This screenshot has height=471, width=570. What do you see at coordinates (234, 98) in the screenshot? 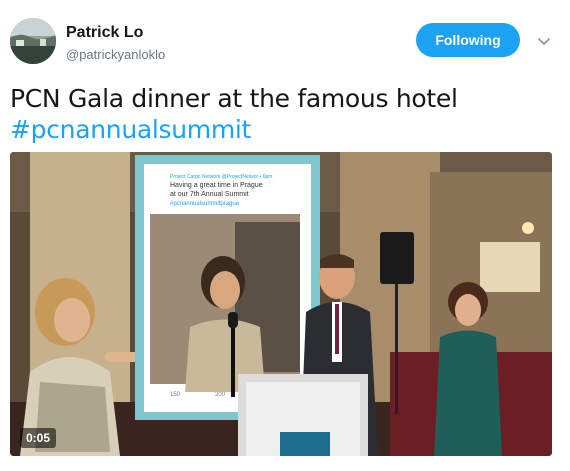
I see `tweet-body: PCN Gala dinner at the famous hotel` at bounding box center [234, 98].